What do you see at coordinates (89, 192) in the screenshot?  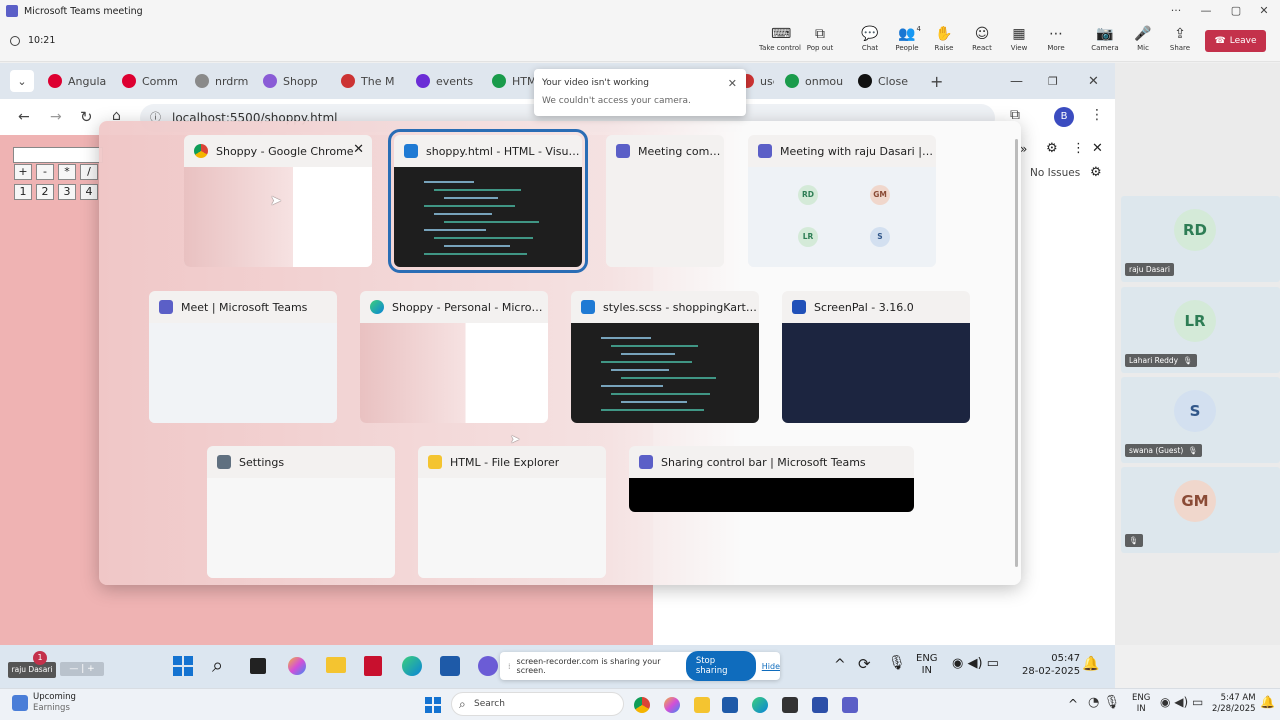 I see `calc-digit-button: 4` at bounding box center [89, 192].